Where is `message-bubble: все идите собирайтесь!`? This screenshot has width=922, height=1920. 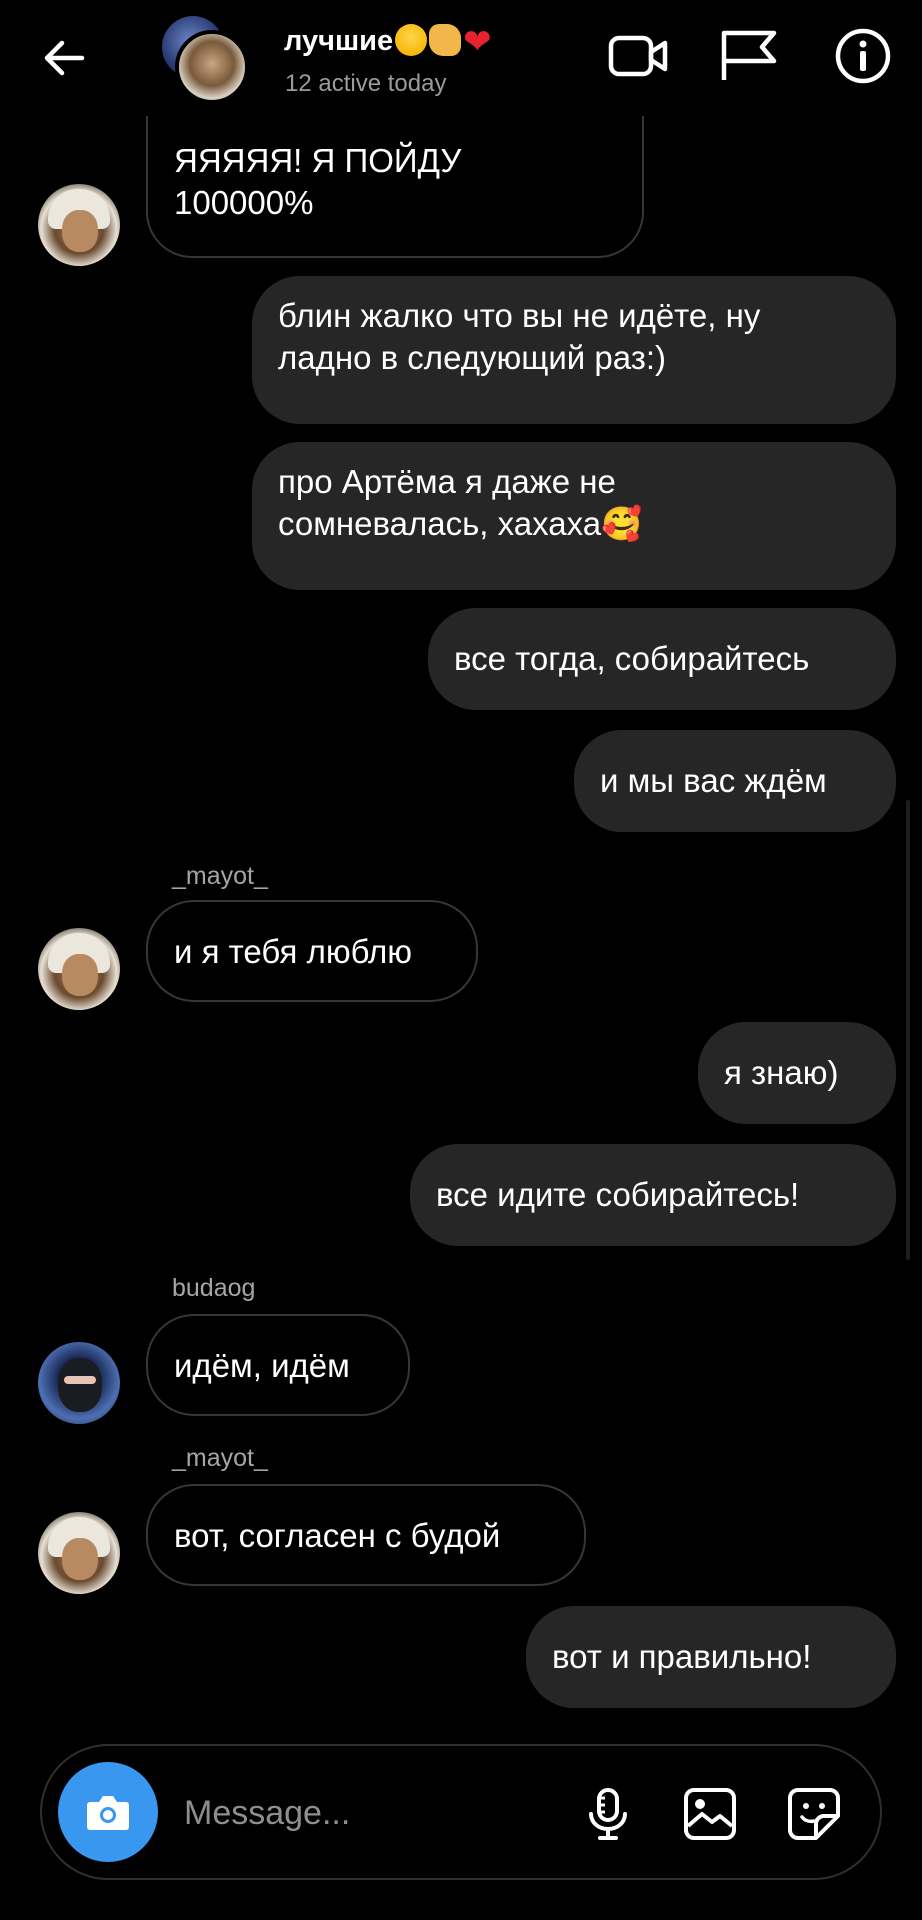 message-bubble: все идите собирайтесь! is located at coordinates (653, 1195).